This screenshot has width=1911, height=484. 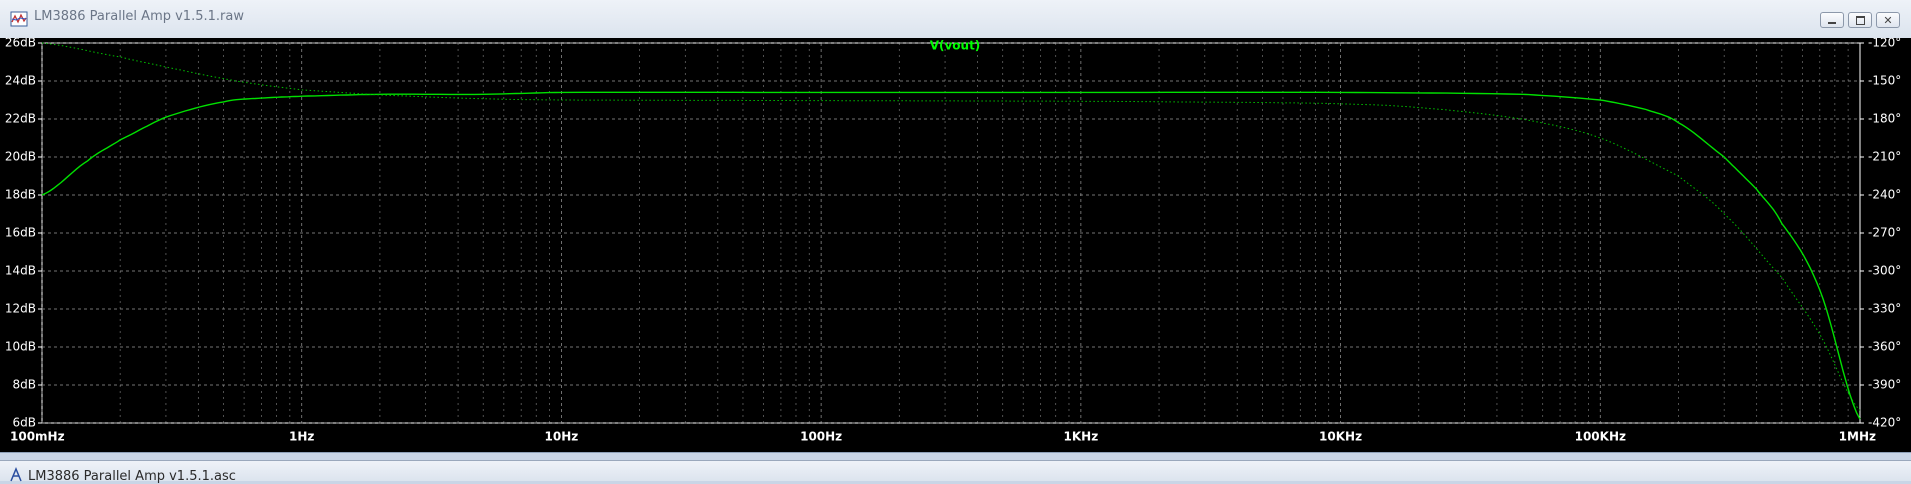 What do you see at coordinates (1884, 195) in the screenshot?
I see `y-tick-label-right: -240°` at bounding box center [1884, 195].